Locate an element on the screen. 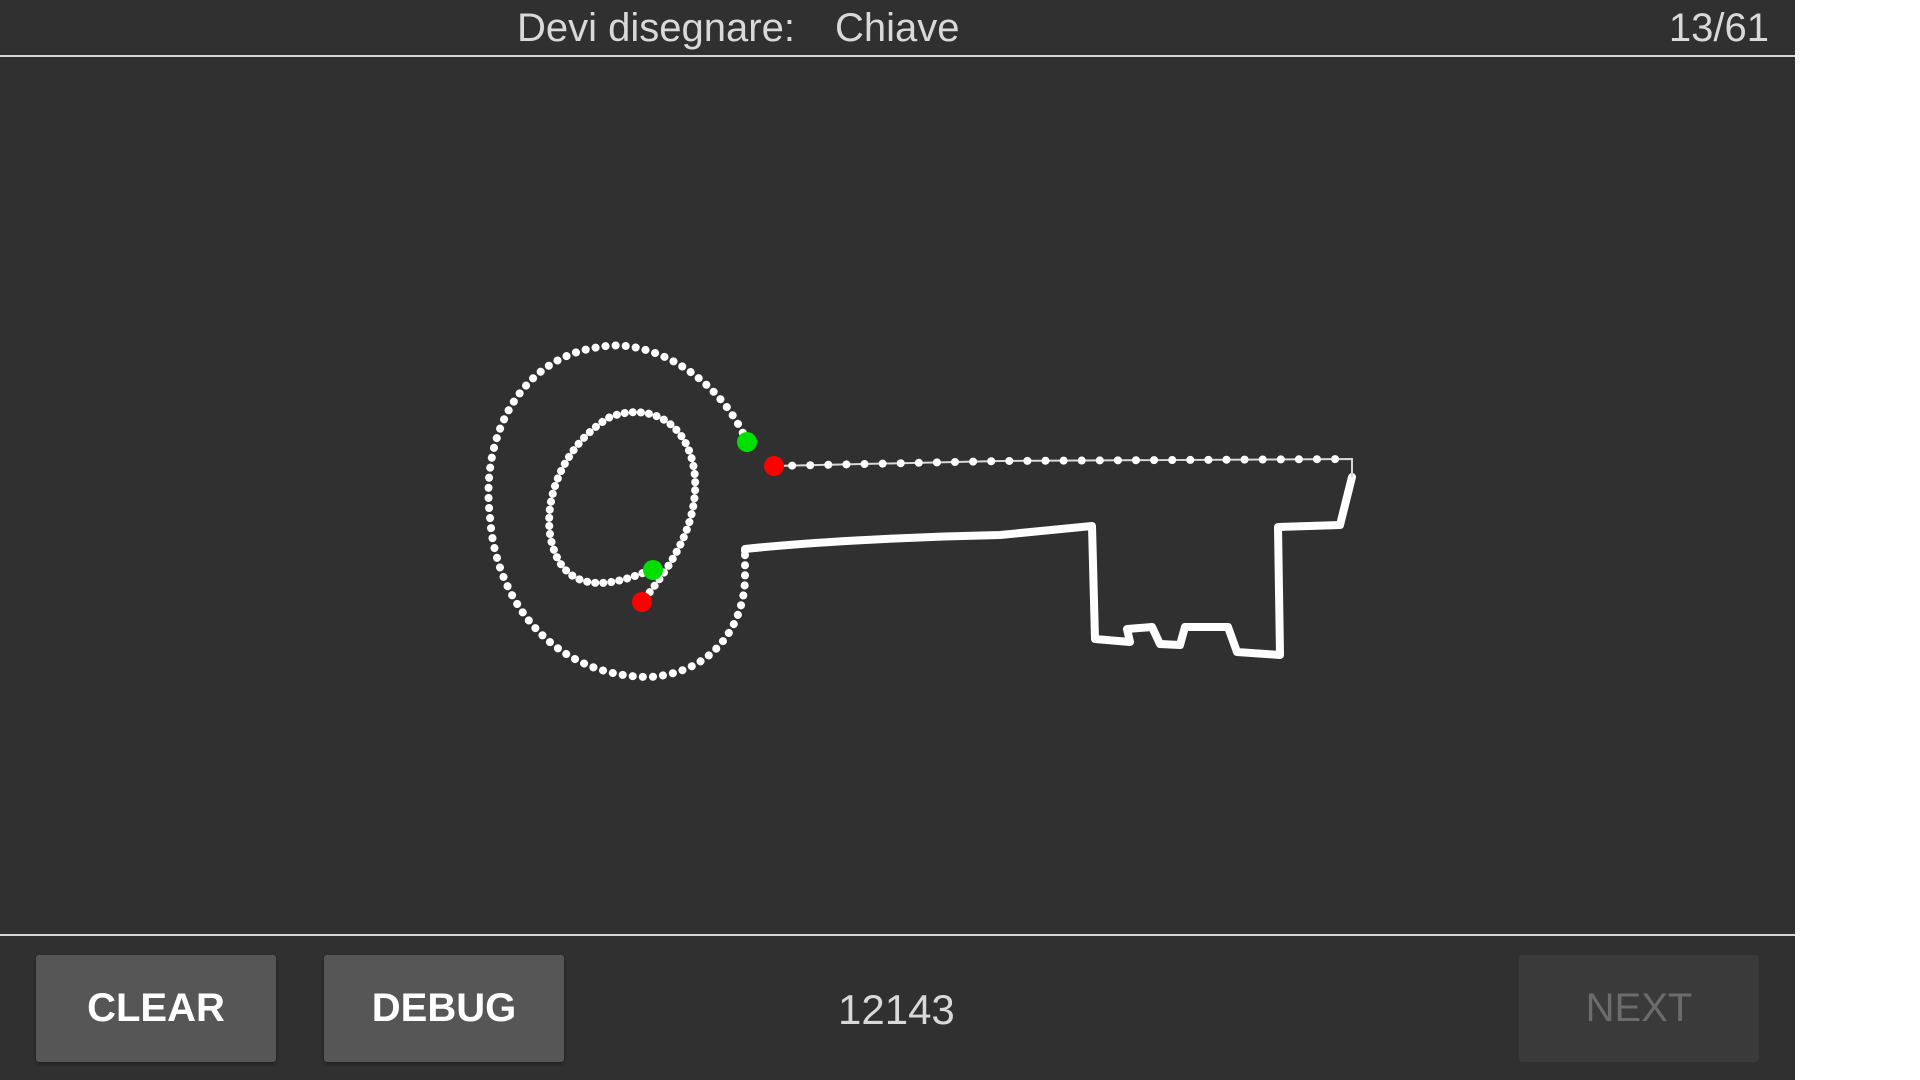 The width and height of the screenshot is (1920, 1080). clear-button: CLEAR is located at coordinates (156, 1008).